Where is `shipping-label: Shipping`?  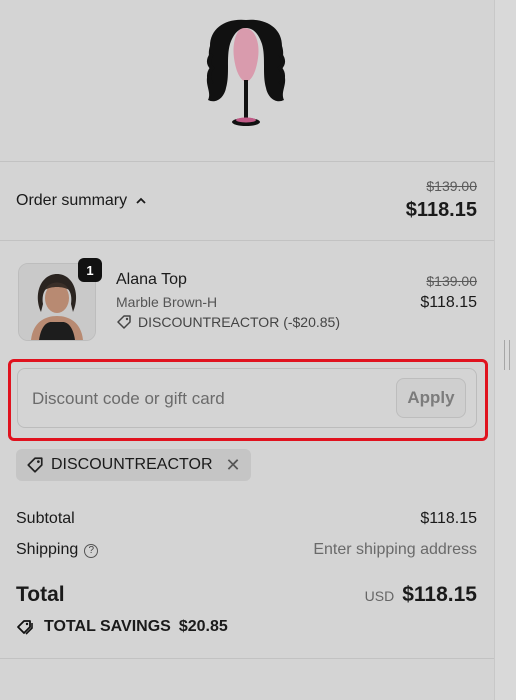
shipping-label: Shipping is located at coordinates (47, 549).